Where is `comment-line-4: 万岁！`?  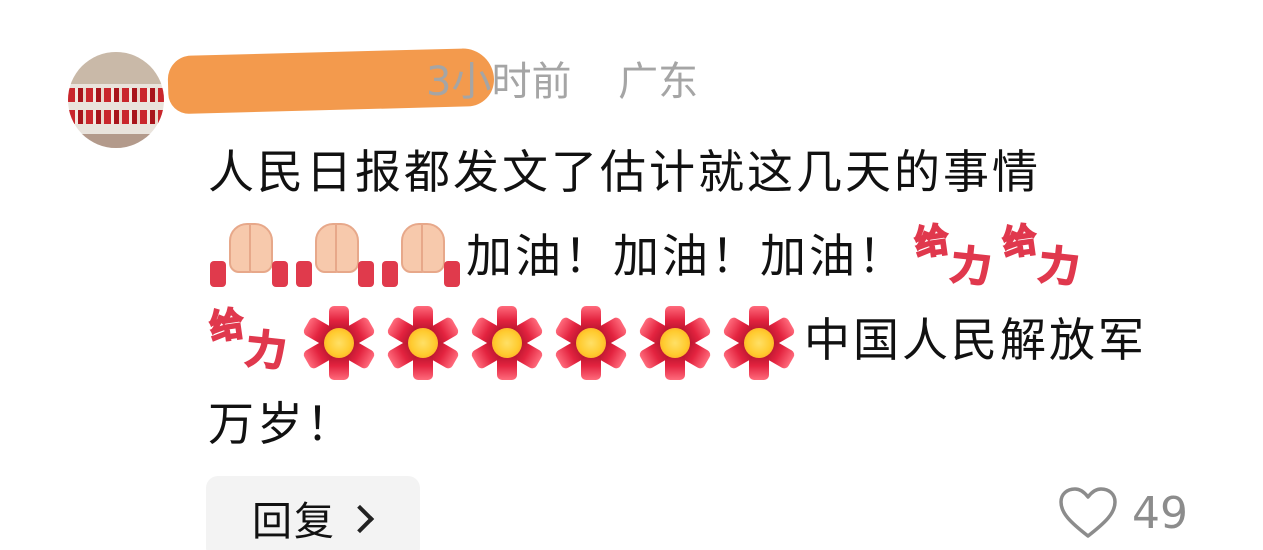
comment-line-4: 万岁！ is located at coordinates (708, 424).